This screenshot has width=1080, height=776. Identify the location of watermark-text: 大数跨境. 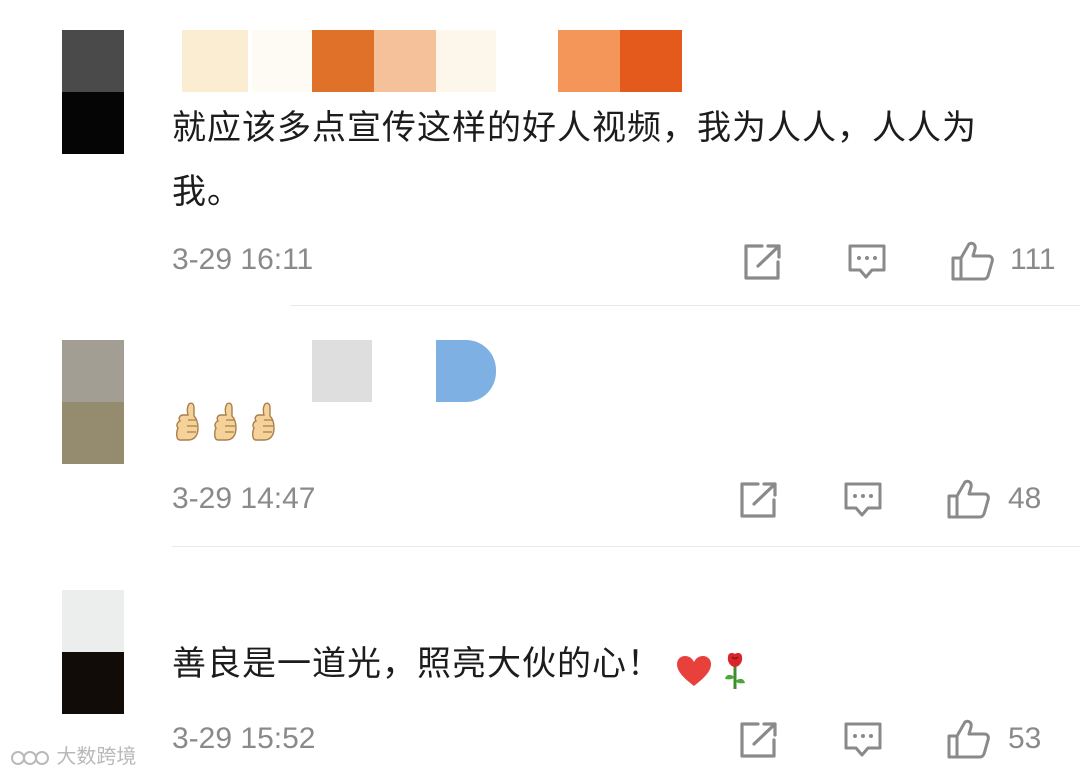
(96, 756).